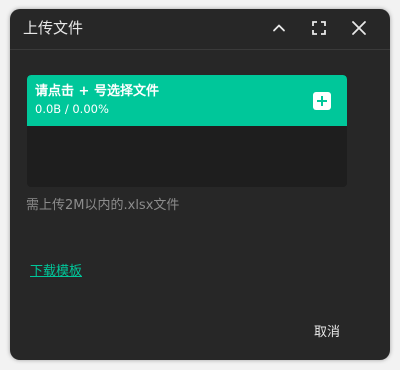 Image resolution: width=400 pixels, height=370 pixels. What do you see at coordinates (72, 109) in the screenshot?
I see `upload-progress: 0.0B / 0.00%` at bounding box center [72, 109].